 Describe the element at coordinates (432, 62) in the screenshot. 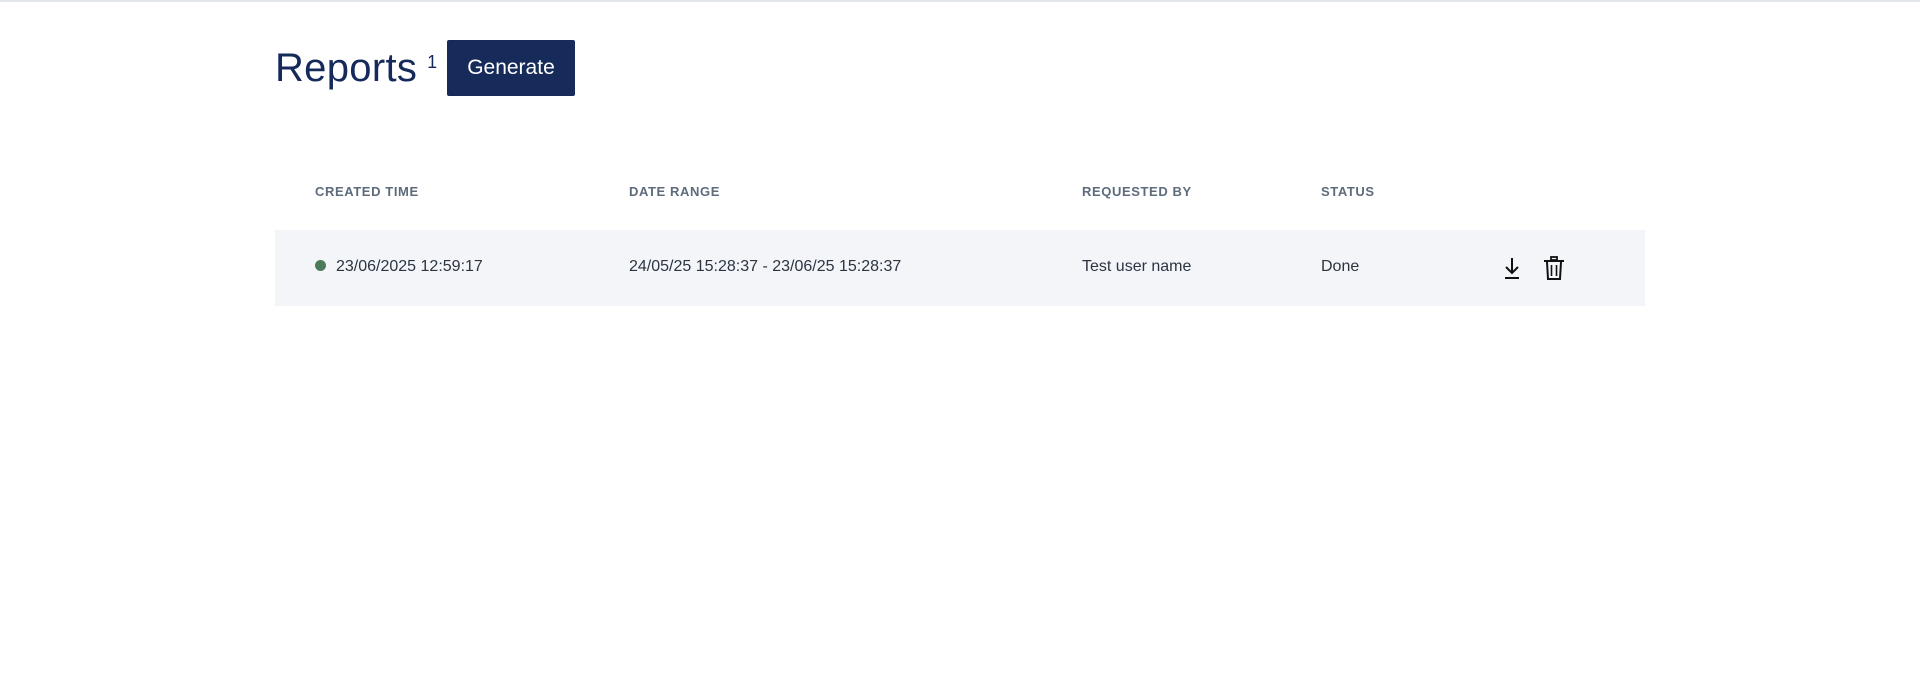

I see `report-count: 1` at that location.